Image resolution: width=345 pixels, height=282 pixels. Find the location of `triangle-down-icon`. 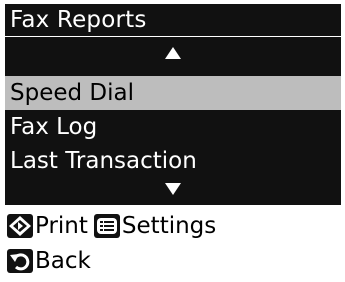

triangle-down-icon is located at coordinates (173, 189).